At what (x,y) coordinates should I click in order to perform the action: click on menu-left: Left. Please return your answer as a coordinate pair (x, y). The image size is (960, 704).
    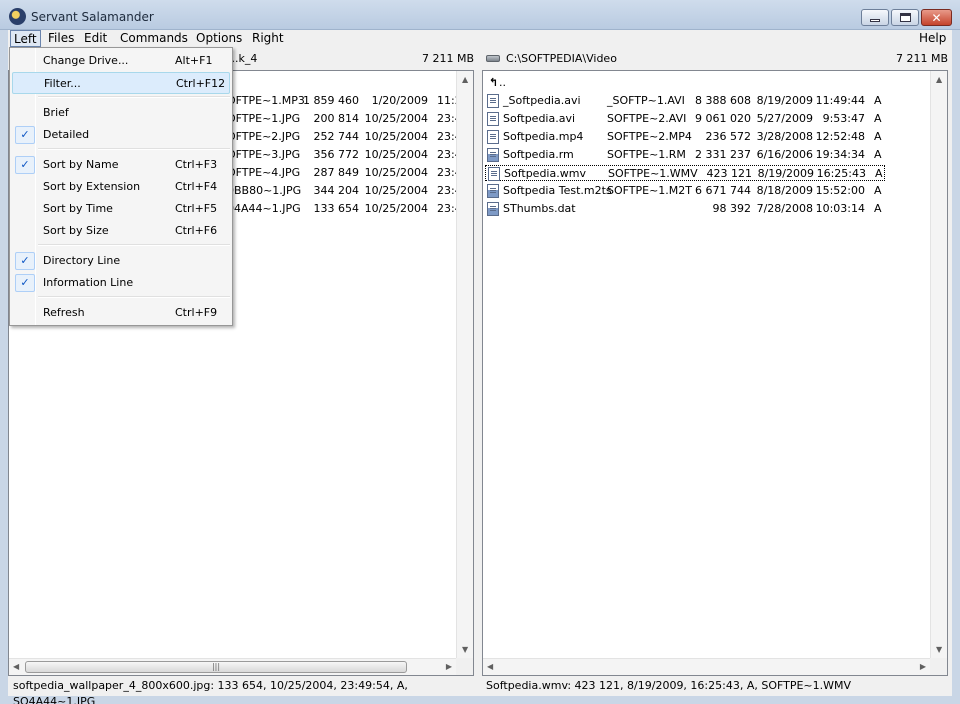
    Looking at the image, I should click on (25, 38).